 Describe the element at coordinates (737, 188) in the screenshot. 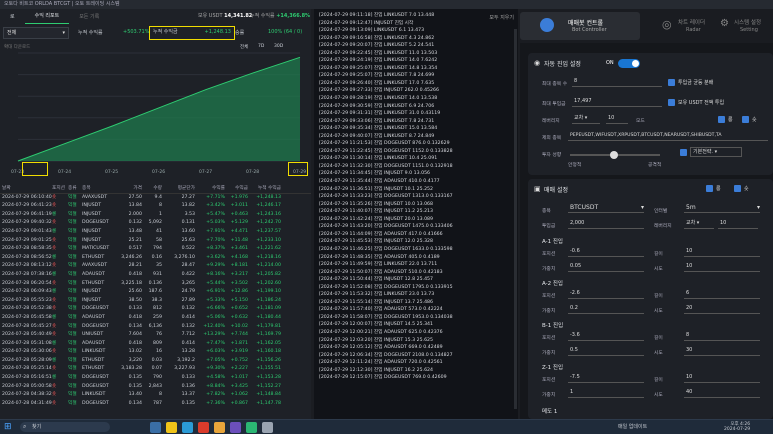

I see `trade-short-checkbox` at that location.